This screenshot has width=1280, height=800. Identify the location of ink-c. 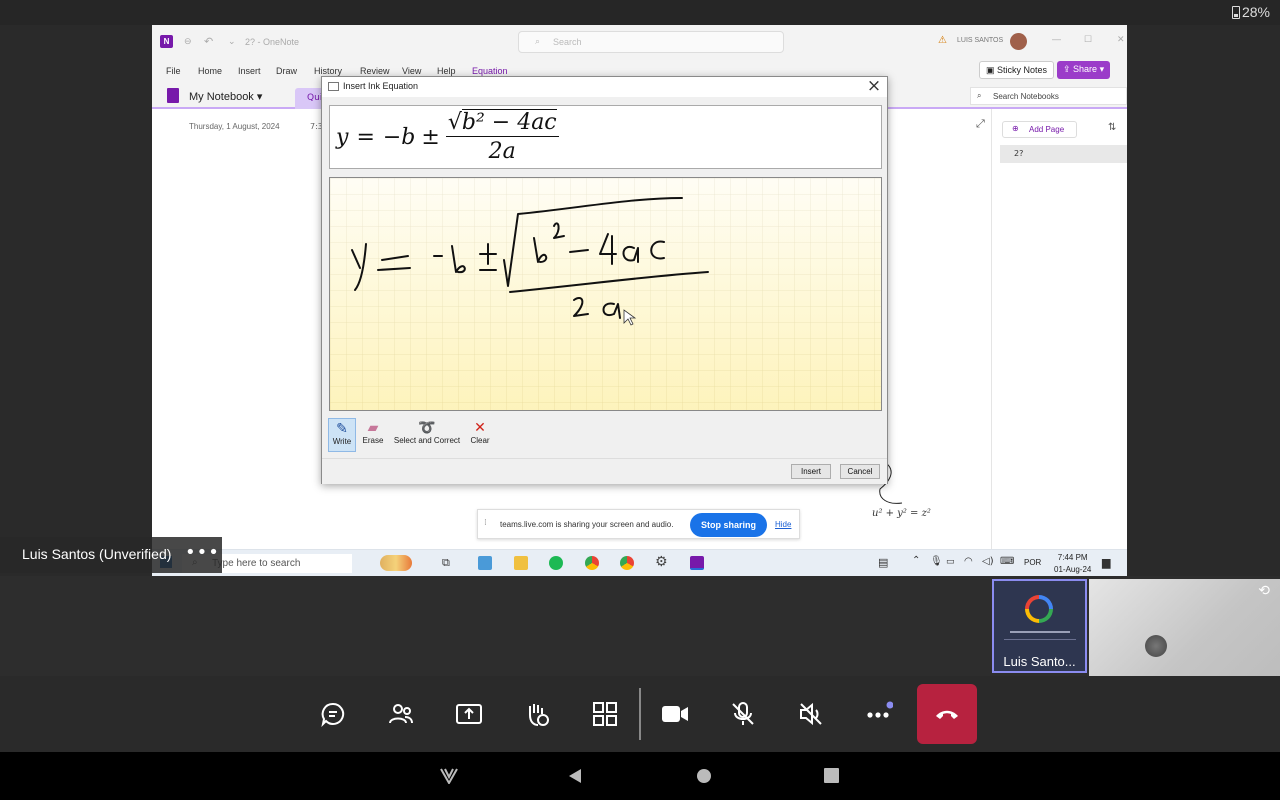
(657, 250).